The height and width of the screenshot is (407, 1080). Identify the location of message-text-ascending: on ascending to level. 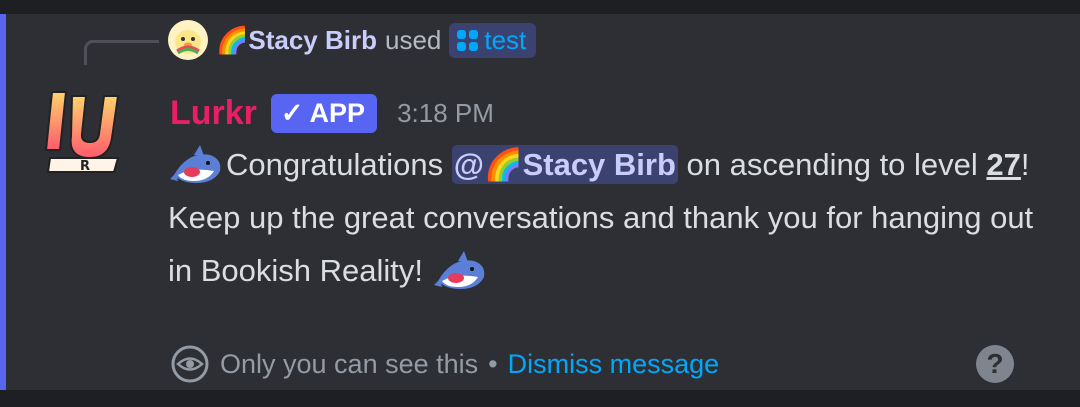
(832, 164).